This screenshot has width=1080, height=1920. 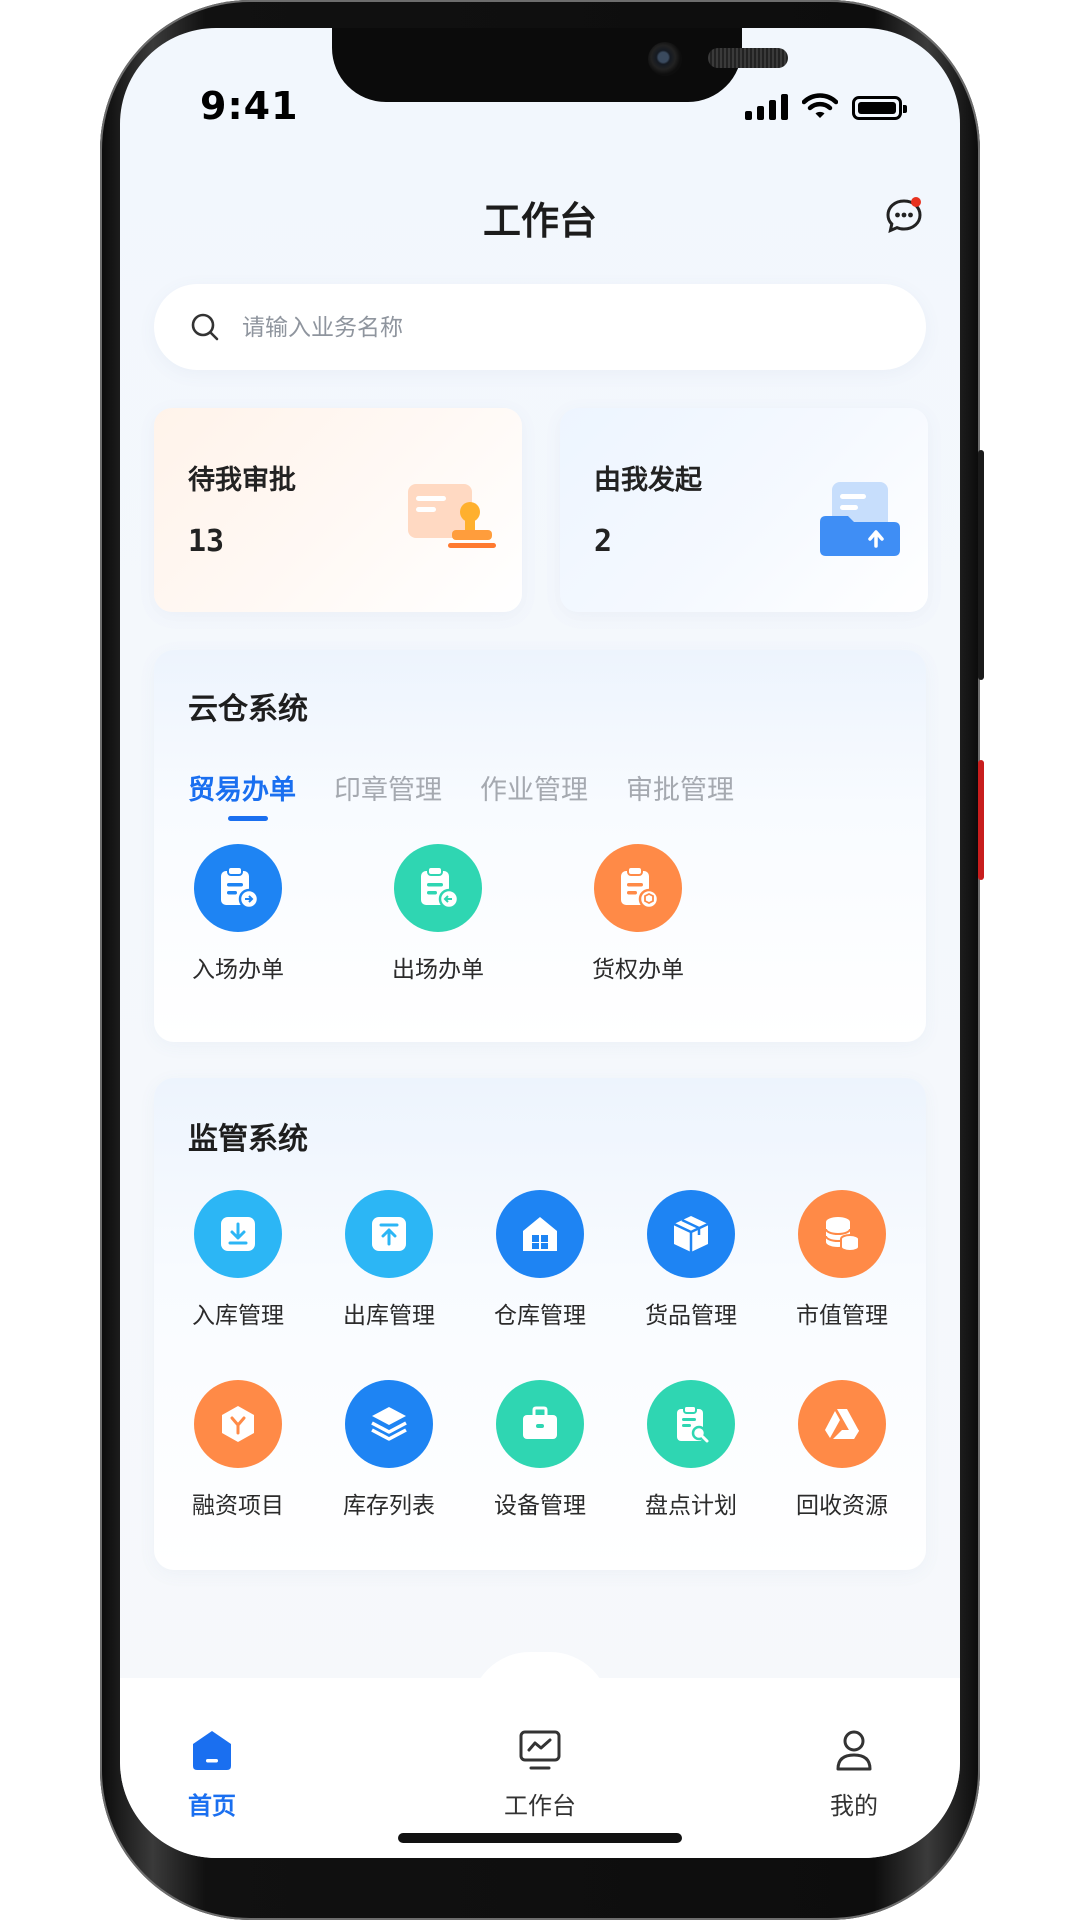 I want to click on financing-project-item: 融资项目, so click(x=238, y=1450).